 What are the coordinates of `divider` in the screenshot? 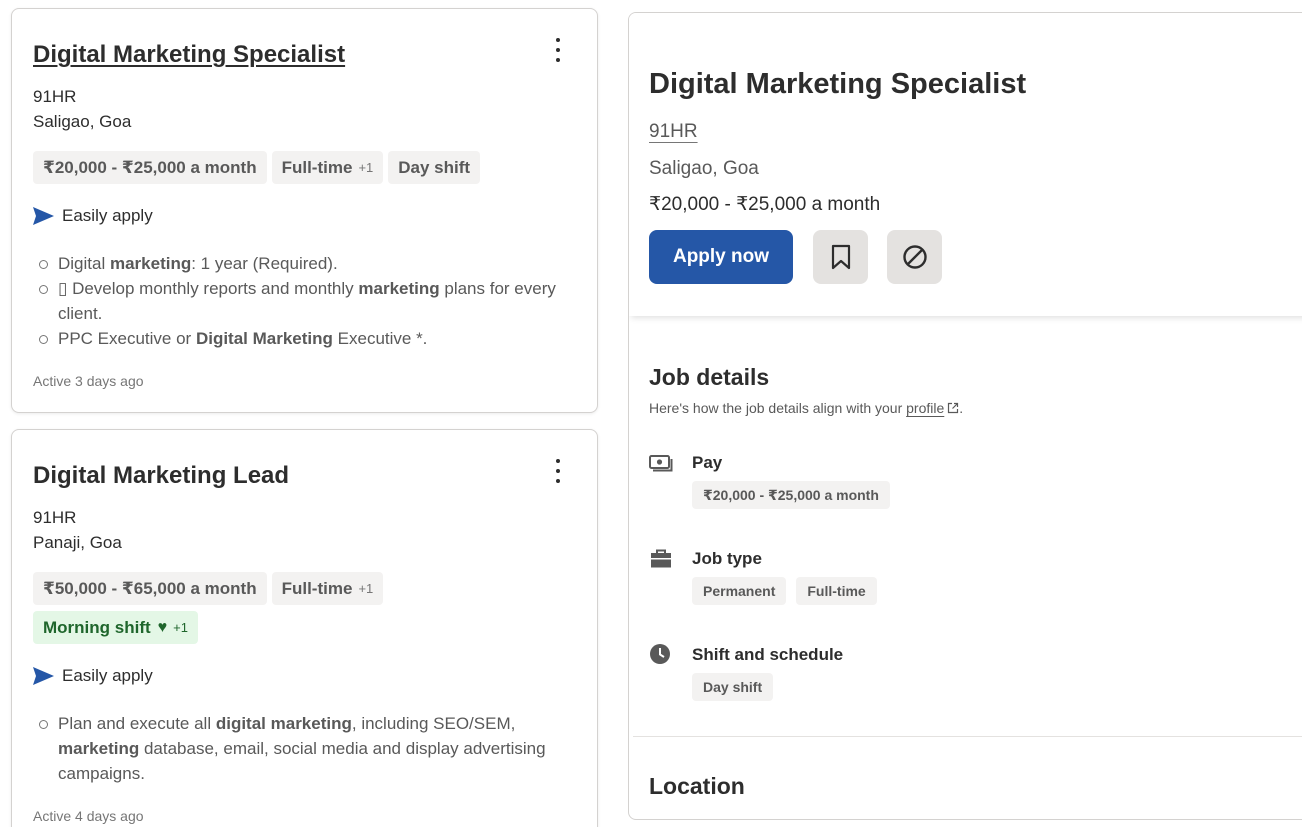 It's located at (967, 736).